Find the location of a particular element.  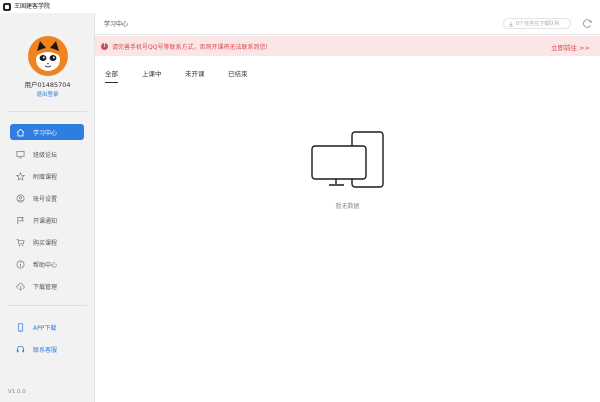

alert-message: 请完善手机号QQ号等联系方式，否则开课将无法联系到您! is located at coordinates (190, 47).